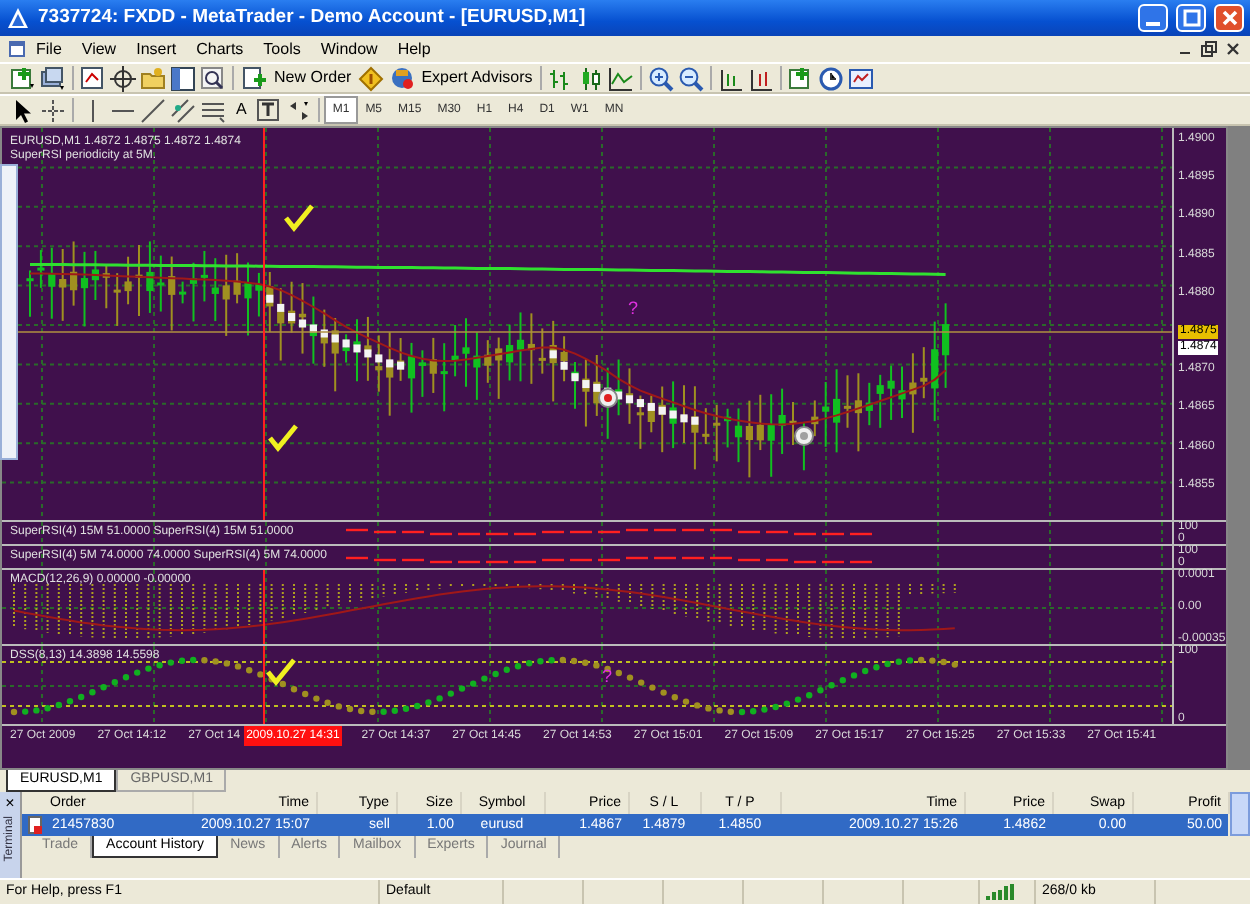  What do you see at coordinates (349, 49) in the screenshot?
I see `menu-item: Window` at bounding box center [349, 49].